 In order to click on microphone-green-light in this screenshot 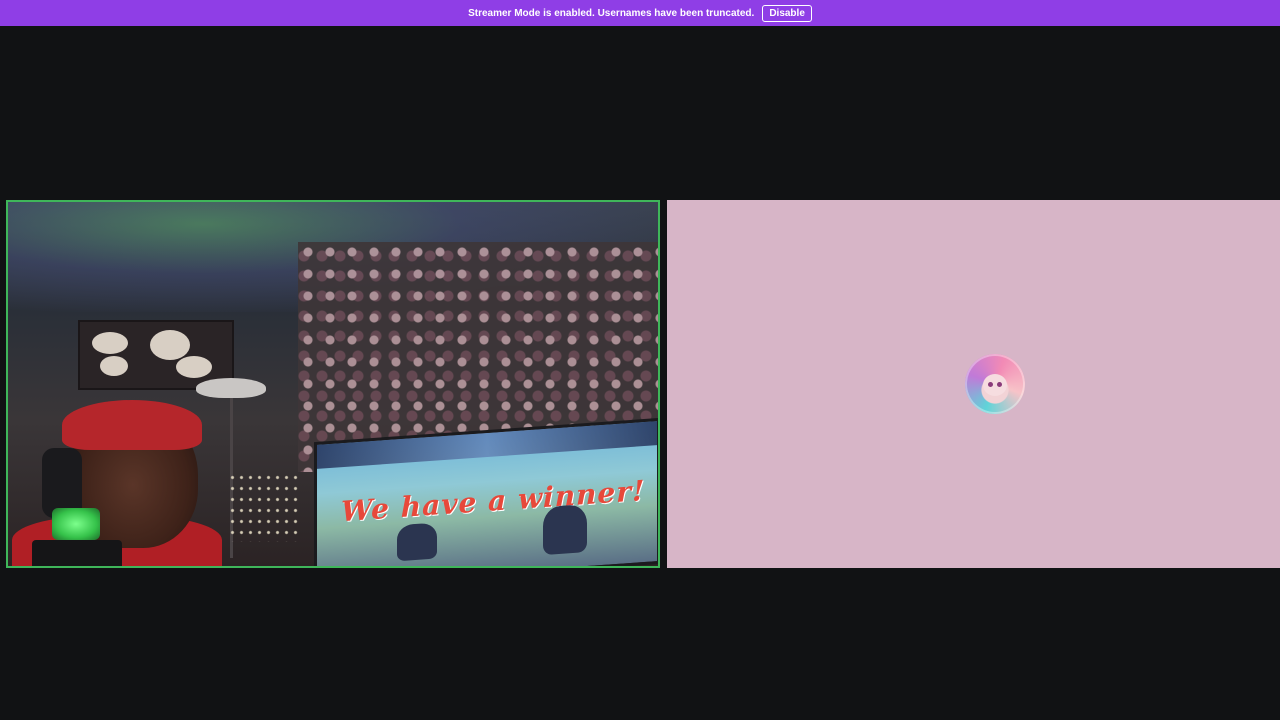, I will do `click(76, 524)`.